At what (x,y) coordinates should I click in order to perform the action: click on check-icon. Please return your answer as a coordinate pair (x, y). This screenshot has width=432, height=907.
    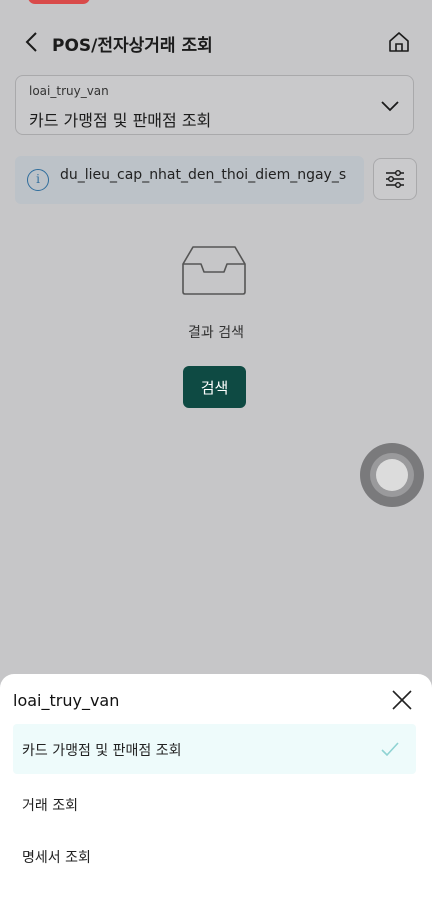
    Looking at the image, I should click on (390, 749).